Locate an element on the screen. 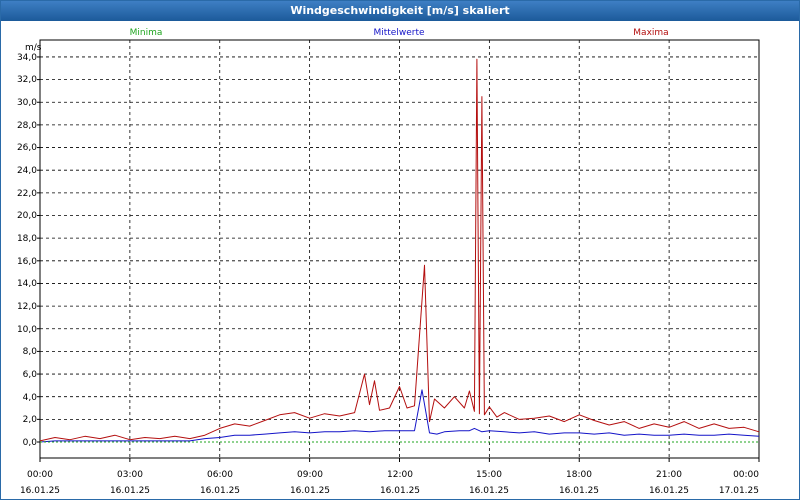 The image size is (800, 500). y-tick-label: 22,0 is located at coordinates (27, 194).